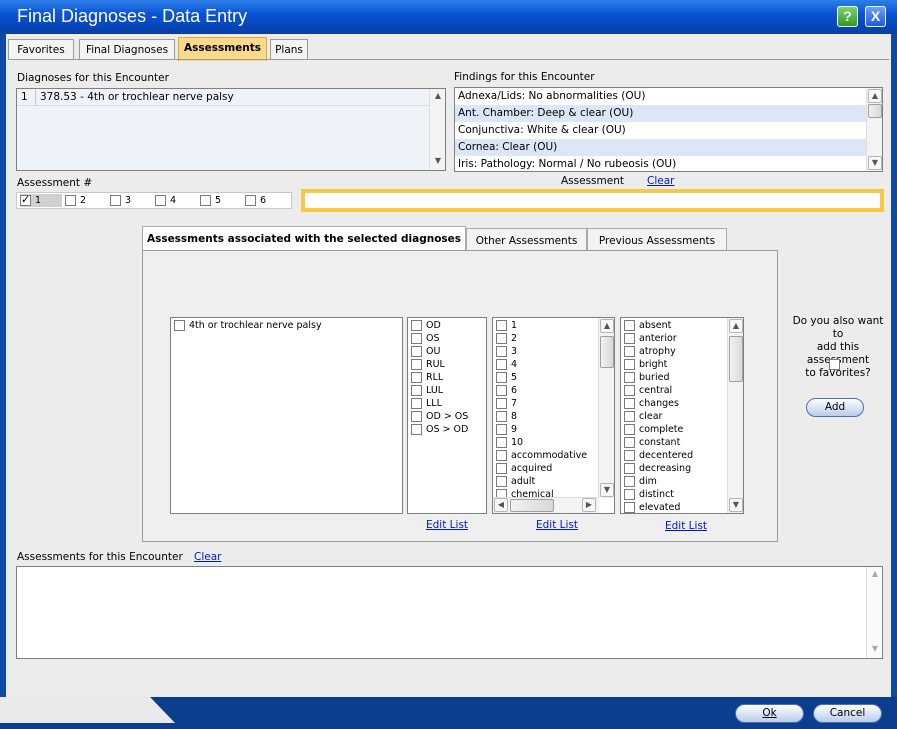 This screenshot has height=729, width=897. I want to click on ok-button: Ok, so click(769, 713).